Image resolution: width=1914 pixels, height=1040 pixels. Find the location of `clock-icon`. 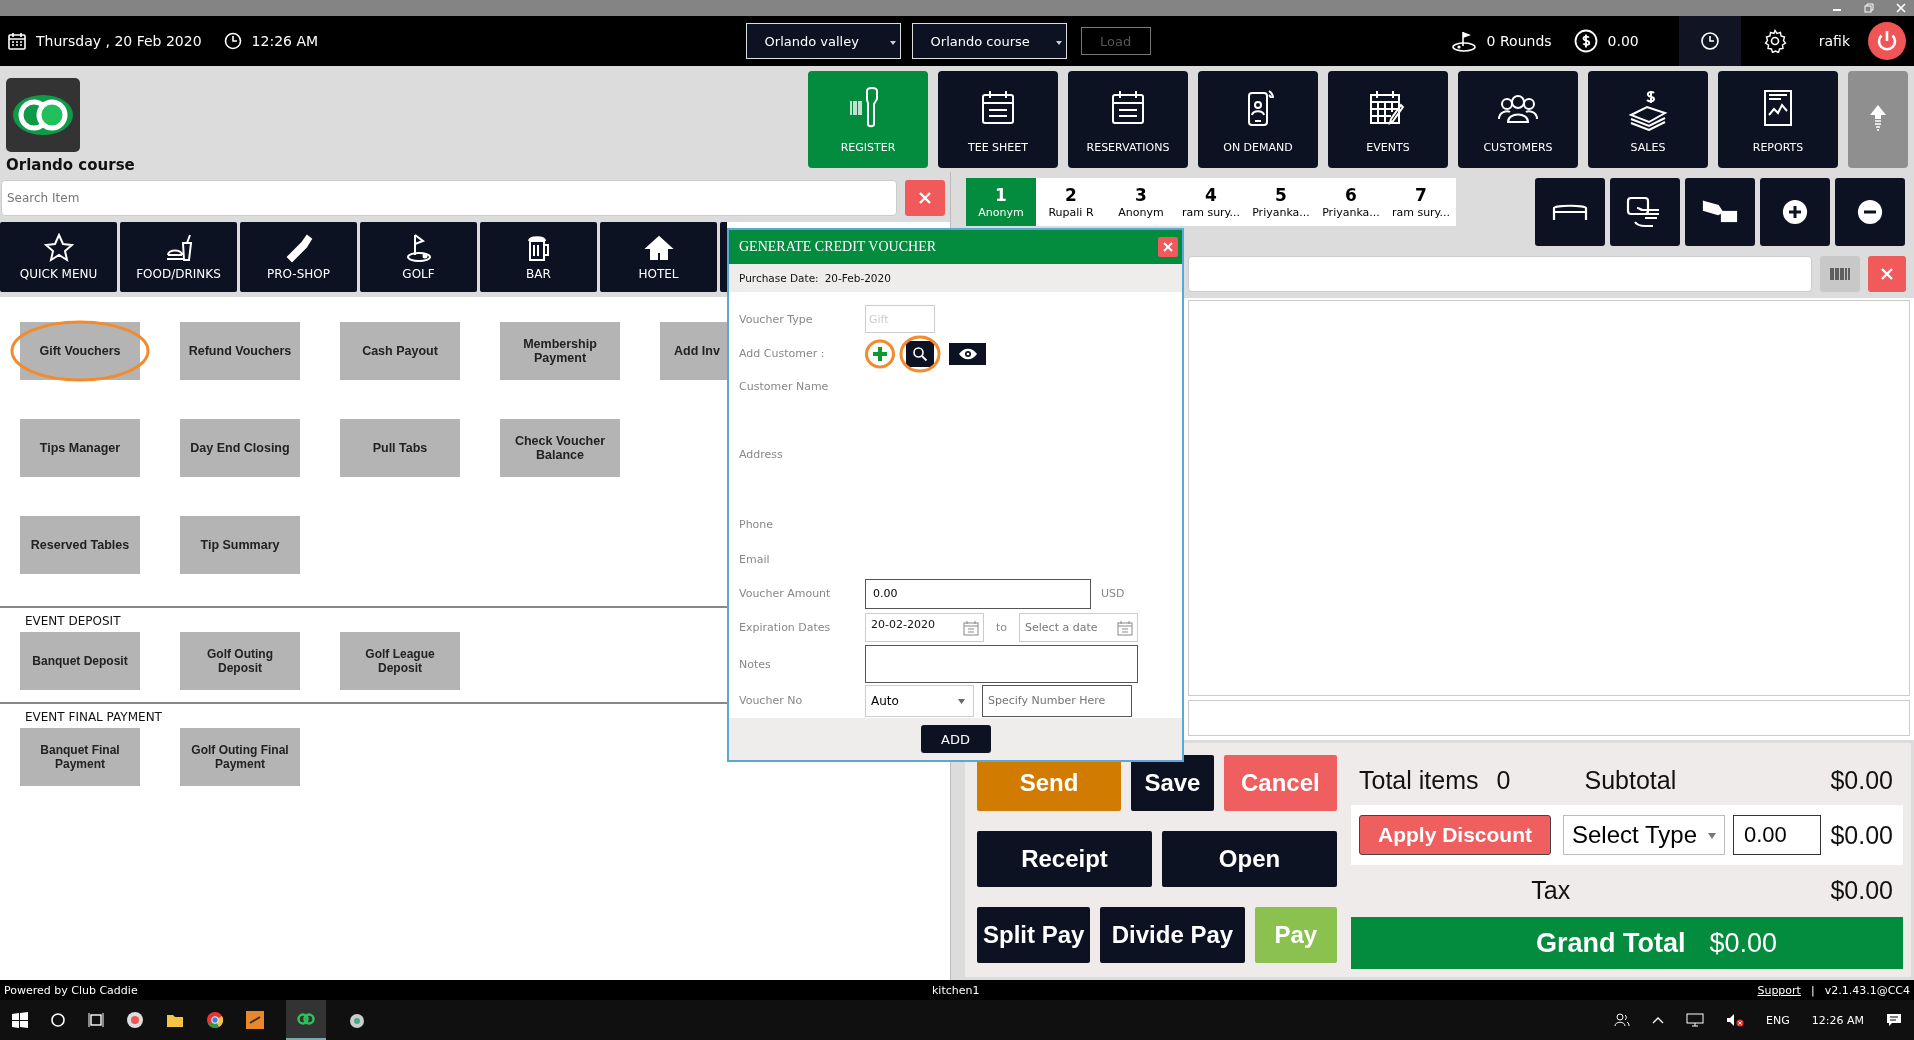

clock-icon is located at coordinates (1709, 41).